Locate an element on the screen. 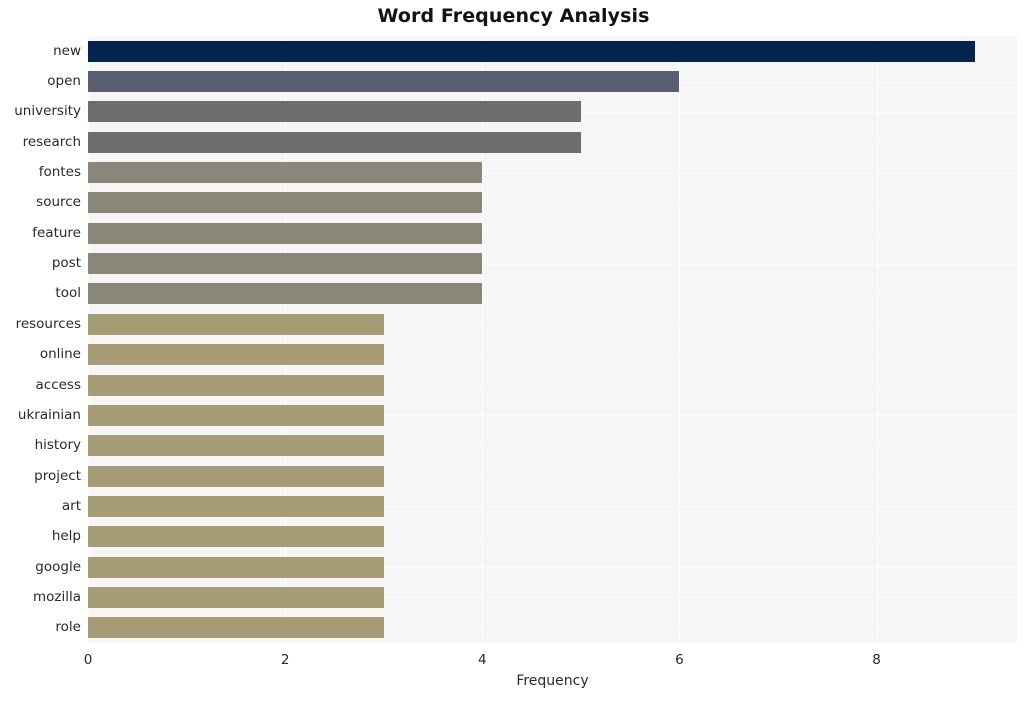 This screenshot has height=701, width=1027. y-tick-label-fontes: fontes is located at coordinates (59, 172).